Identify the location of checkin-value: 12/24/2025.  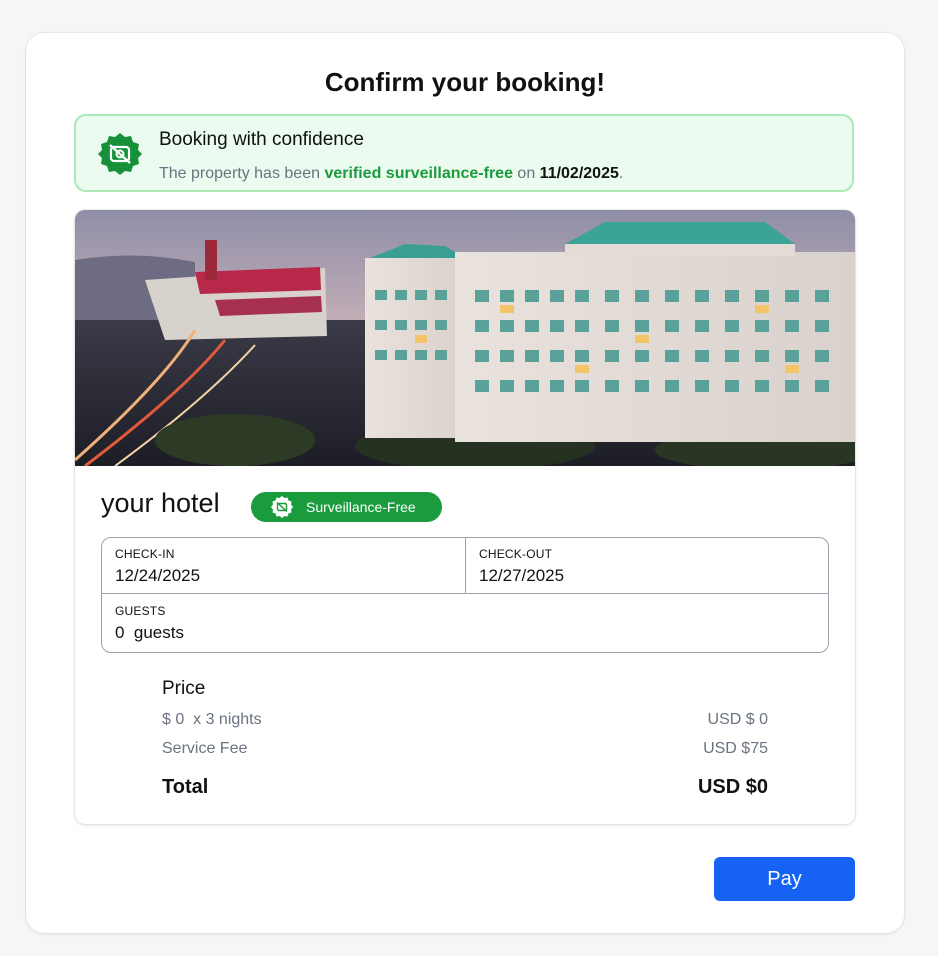
(158, 575).